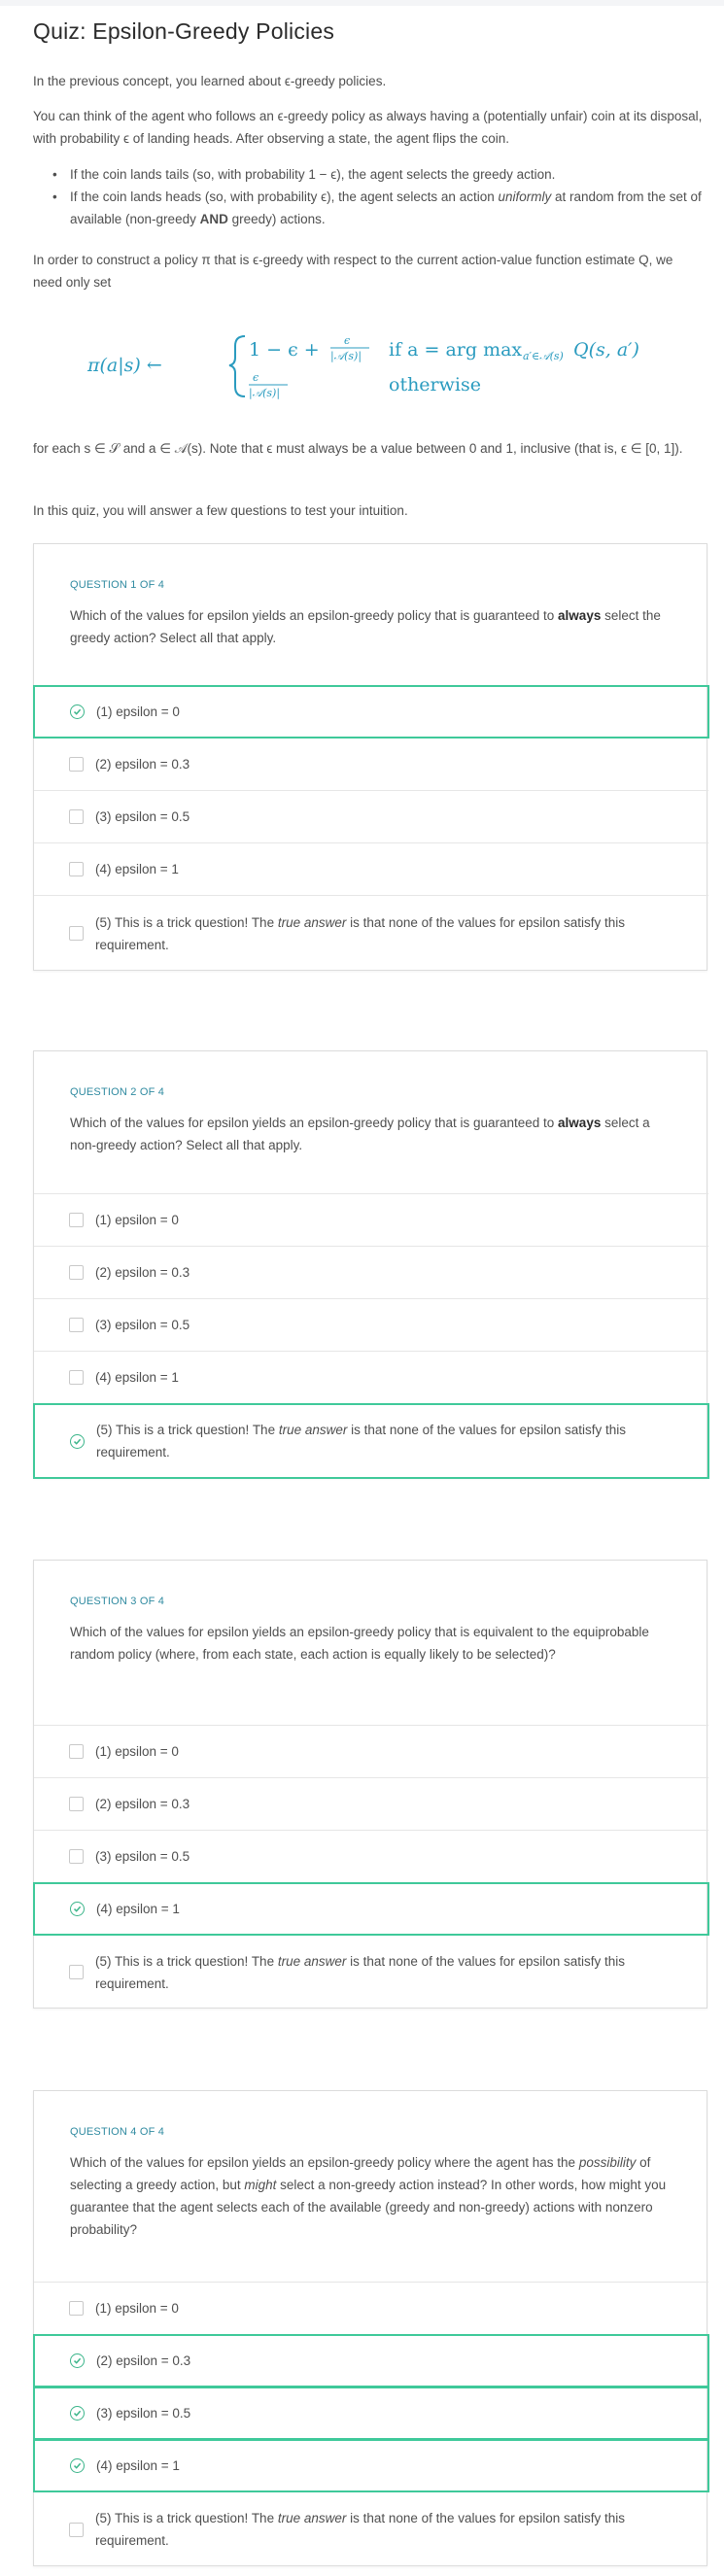 Image resolution: width=724 pixels, height=2576 pixels. Describe the element at coordinates (117, 1601) in the screenshot. I see `question-label: QUESTION 3 OF 4` at that location.